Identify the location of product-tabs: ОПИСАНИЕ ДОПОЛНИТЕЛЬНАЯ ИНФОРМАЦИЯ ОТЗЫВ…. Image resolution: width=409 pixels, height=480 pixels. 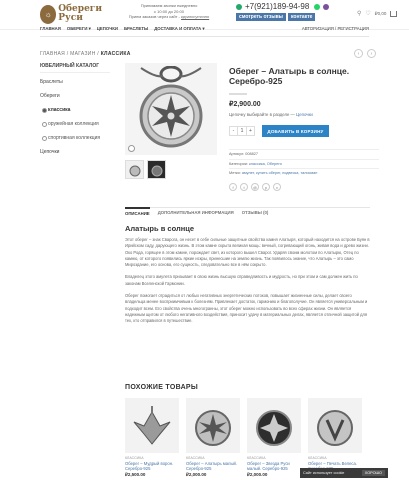
(247, 211).